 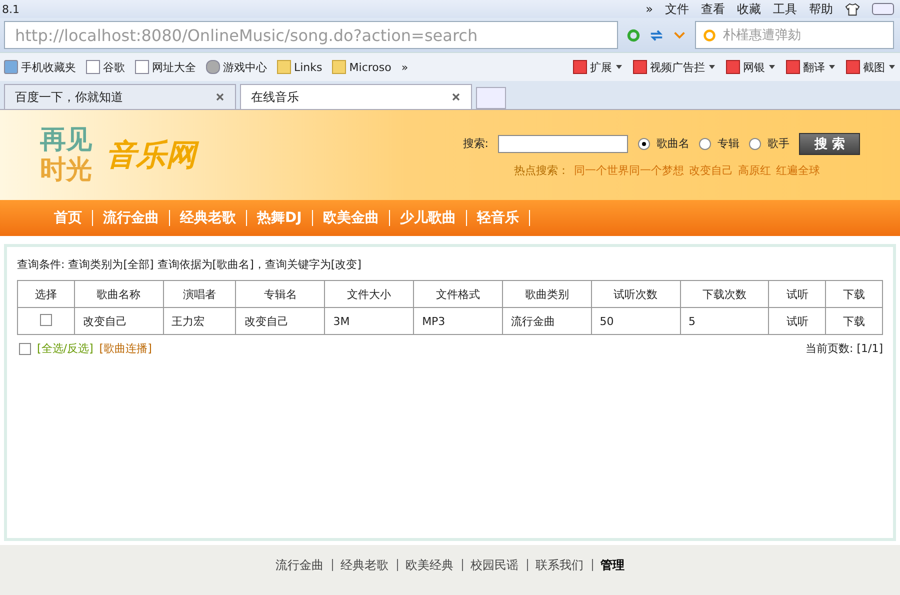 I want to click on menu-item: », so click(x=649, y=9).